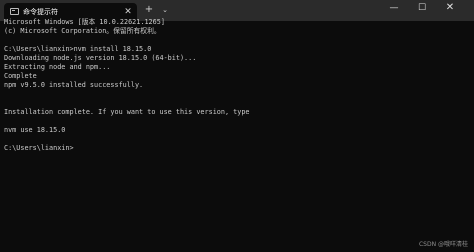 The height and width of the screenshot is (252, 474). I want to click on new-tab-button: +, so click(149, 10).